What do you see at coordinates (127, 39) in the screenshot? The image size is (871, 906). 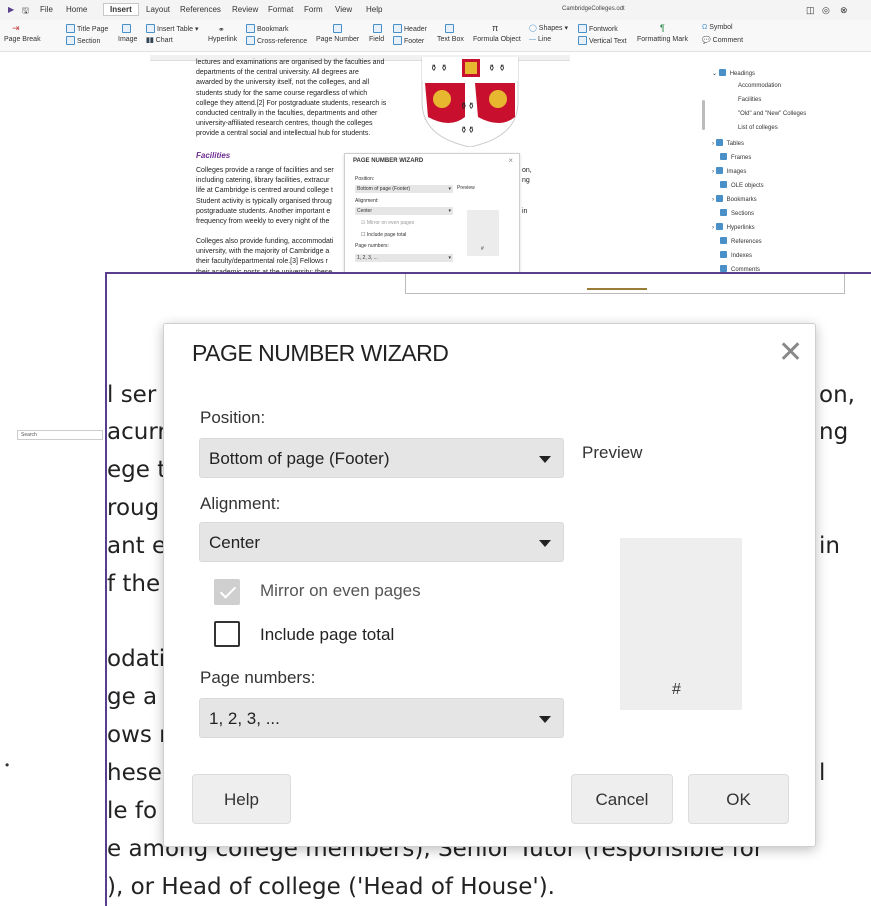 I see `image-button: Image` at bounding box center [127, 39].